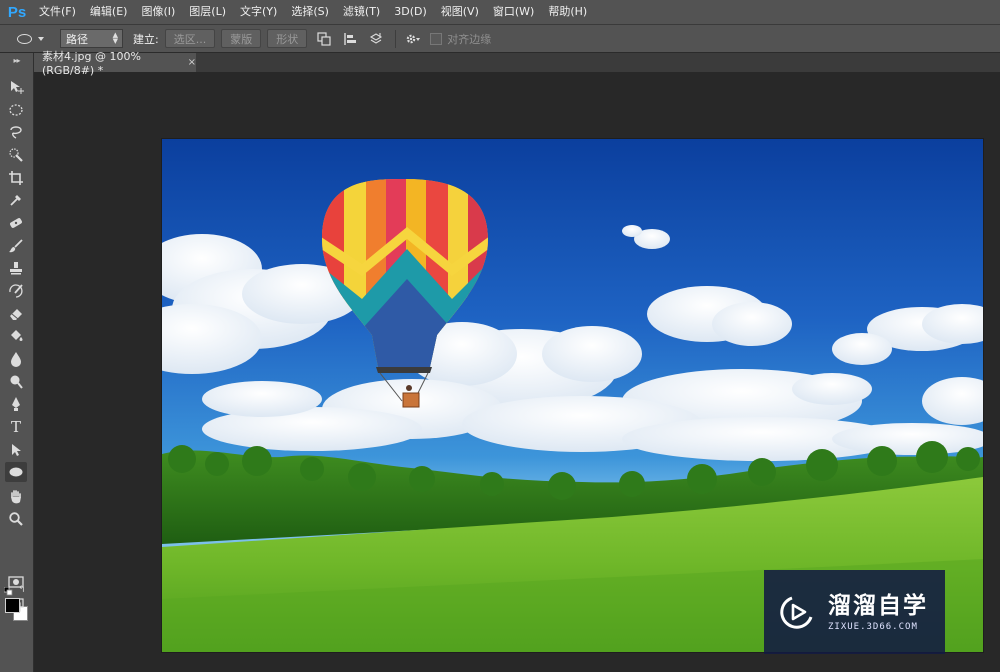 The height and width of the screenshot is (672, 1000). Describe the element at coordinates (91, 63) in the screenshot. I see `document-tab-title: 素材4.jpg @ 100%(RGB/8#) *` at that location.